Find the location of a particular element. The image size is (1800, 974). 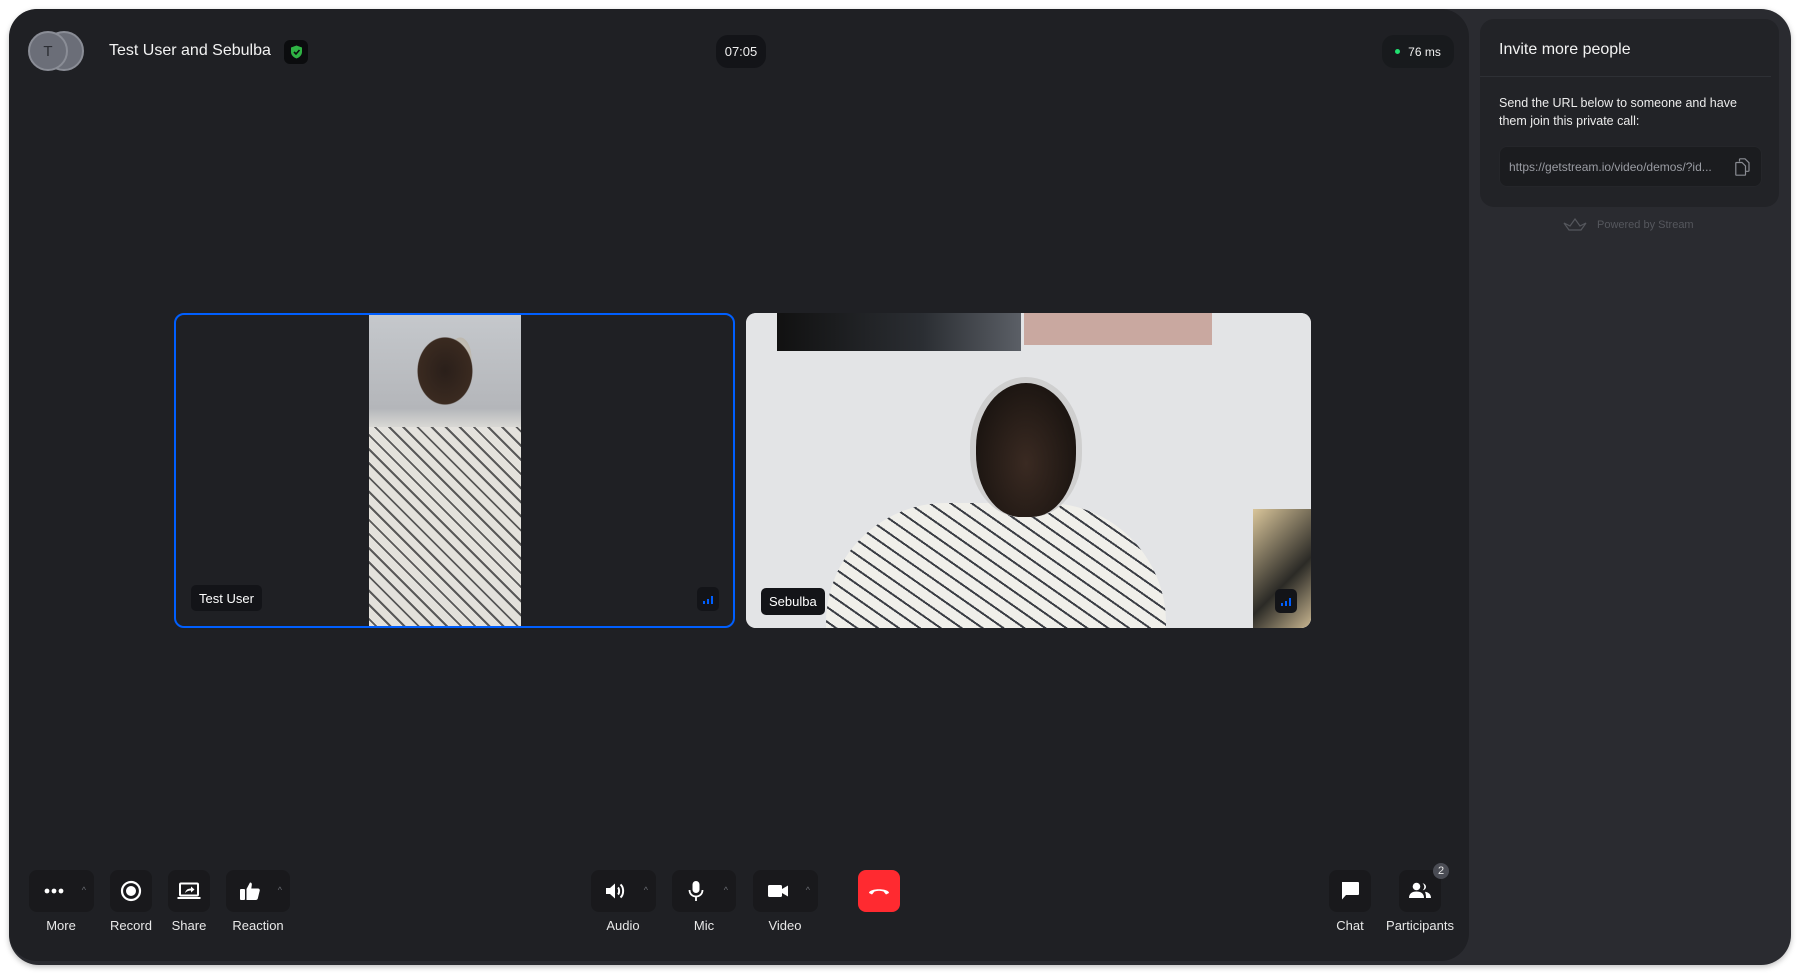

participants-label: Participants is located at coordinates (1420, 925).